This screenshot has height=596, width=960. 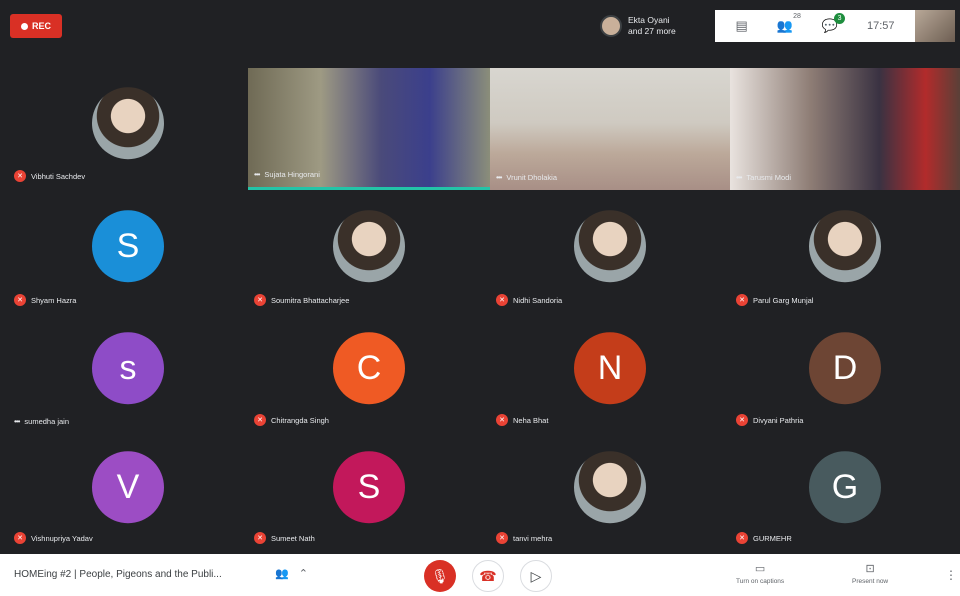 I want to click on participant-tile: ••• Tarusmi Modi, so click(x=845, y=129).